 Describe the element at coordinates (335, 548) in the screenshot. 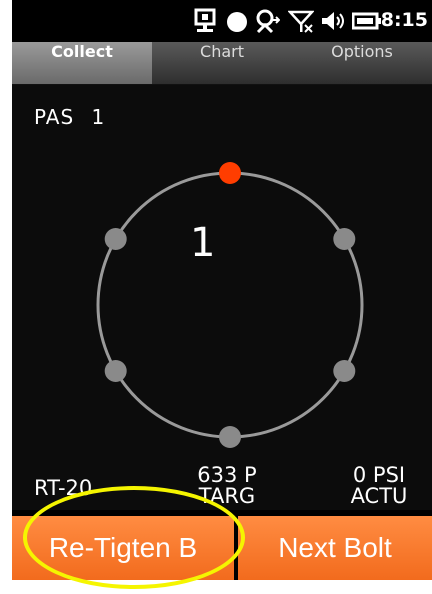

I see `next-bolt-button: Next Bolt` at that location.